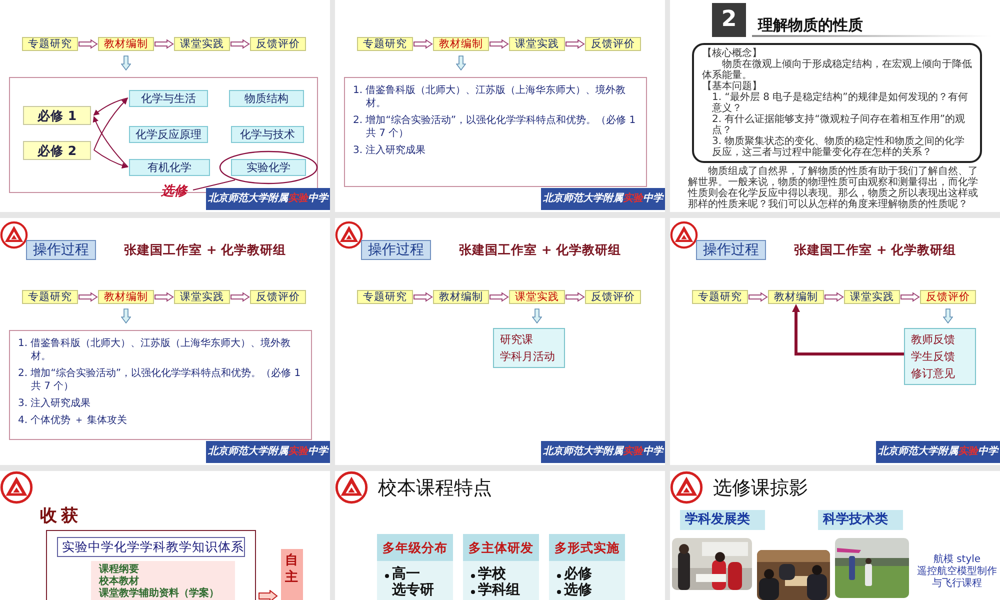  I want to click on chapter-title: 理解物质的性质, so click(810, 25).